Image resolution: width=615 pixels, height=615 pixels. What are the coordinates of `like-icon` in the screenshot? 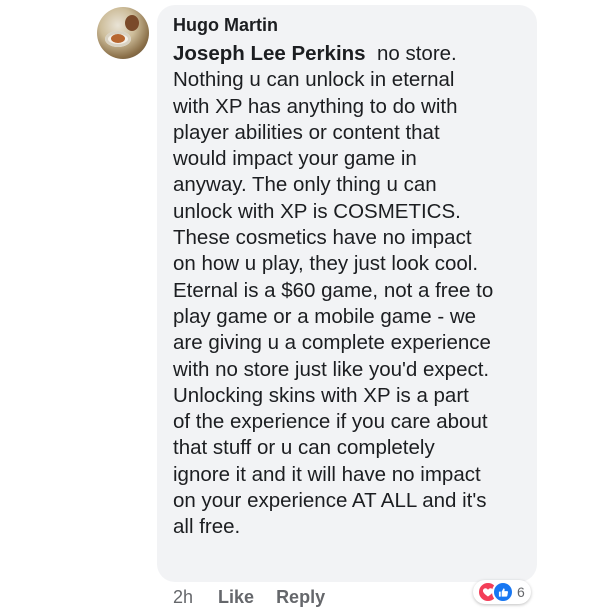 It's located at (503, 592).